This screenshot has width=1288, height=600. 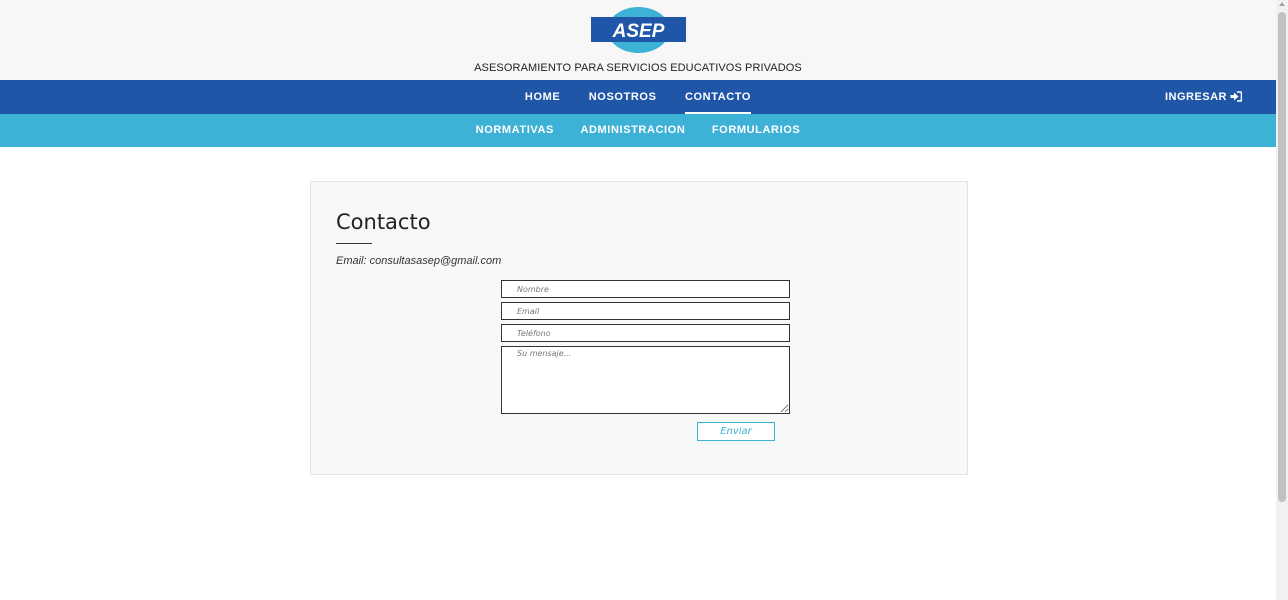 What do you see at coordinates (1282, 4) in the screenshot?
I see `scroll-up-arrow-icon` at bounding box center [1282, 4].